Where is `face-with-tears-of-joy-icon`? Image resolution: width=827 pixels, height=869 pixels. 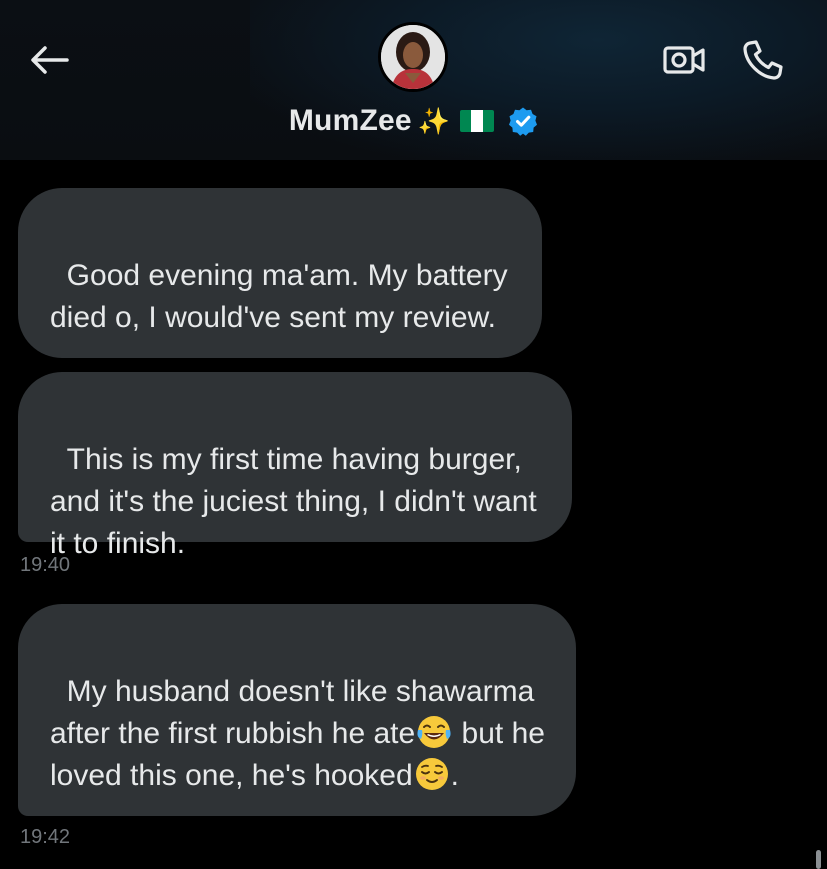 face-with-tears-of-joy-icon is located at coordinates (434, 732).